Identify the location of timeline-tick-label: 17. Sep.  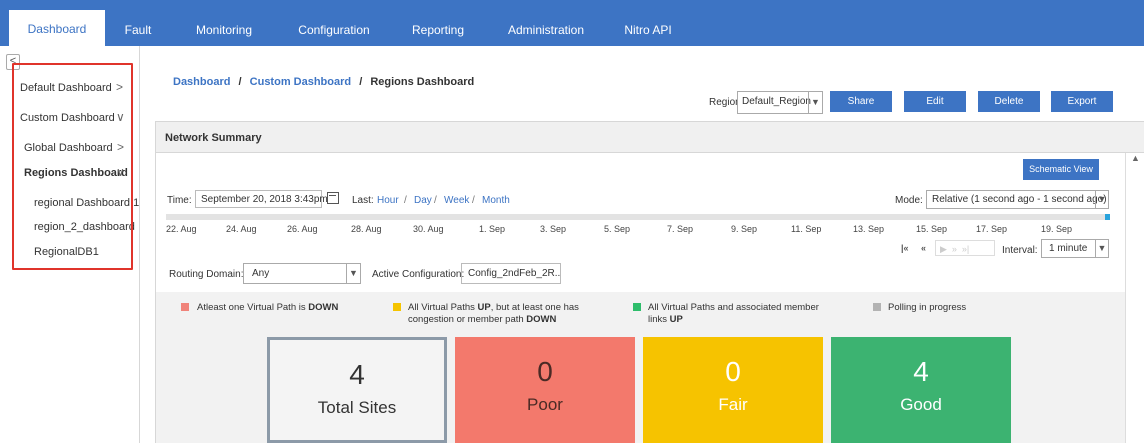
(992, 229).